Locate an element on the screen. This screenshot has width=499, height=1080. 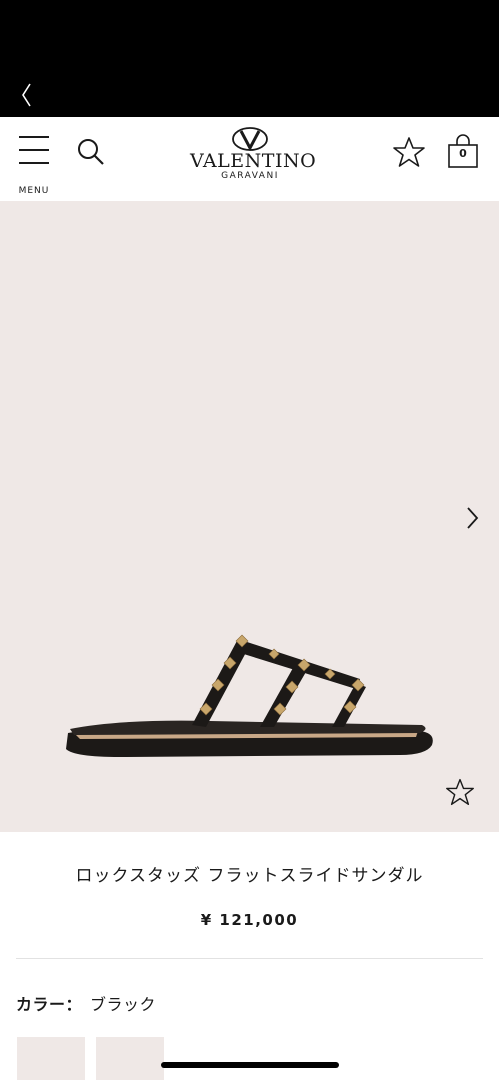
wishlist-button is located at coordinates (409, 152).